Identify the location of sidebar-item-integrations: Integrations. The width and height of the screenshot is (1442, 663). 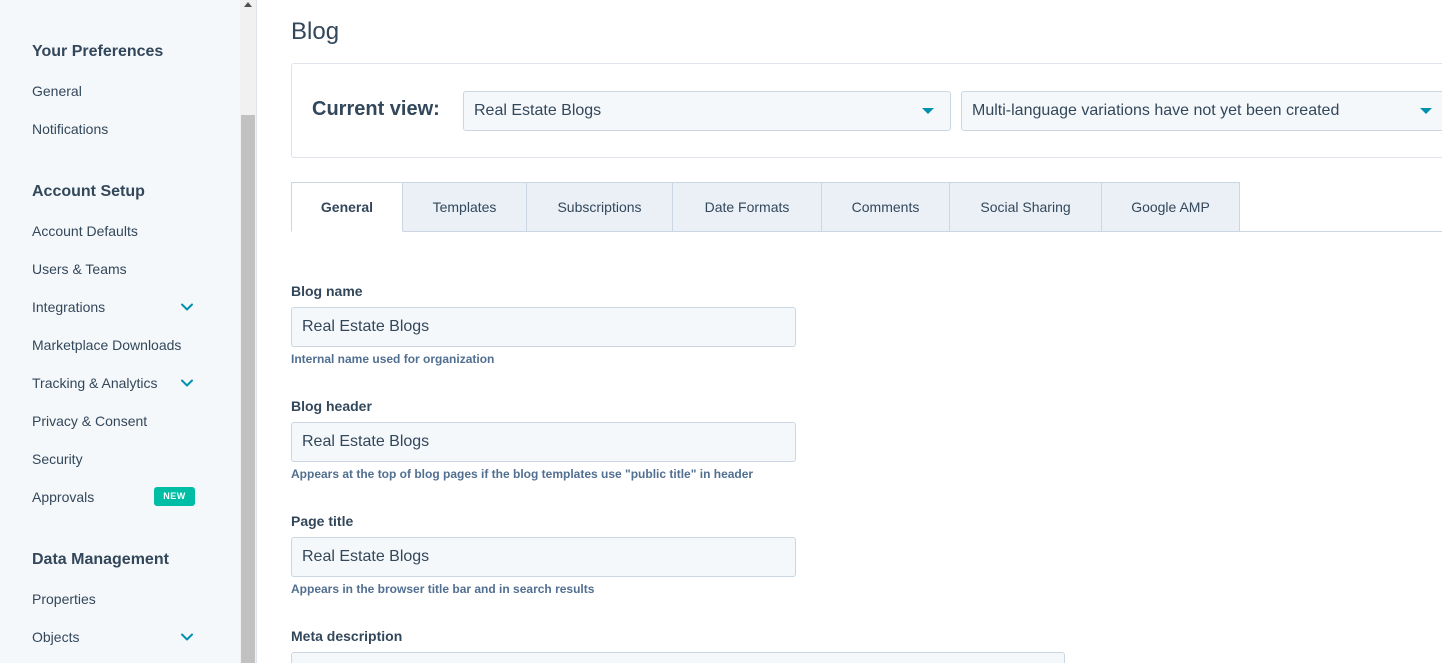
(122, 307).